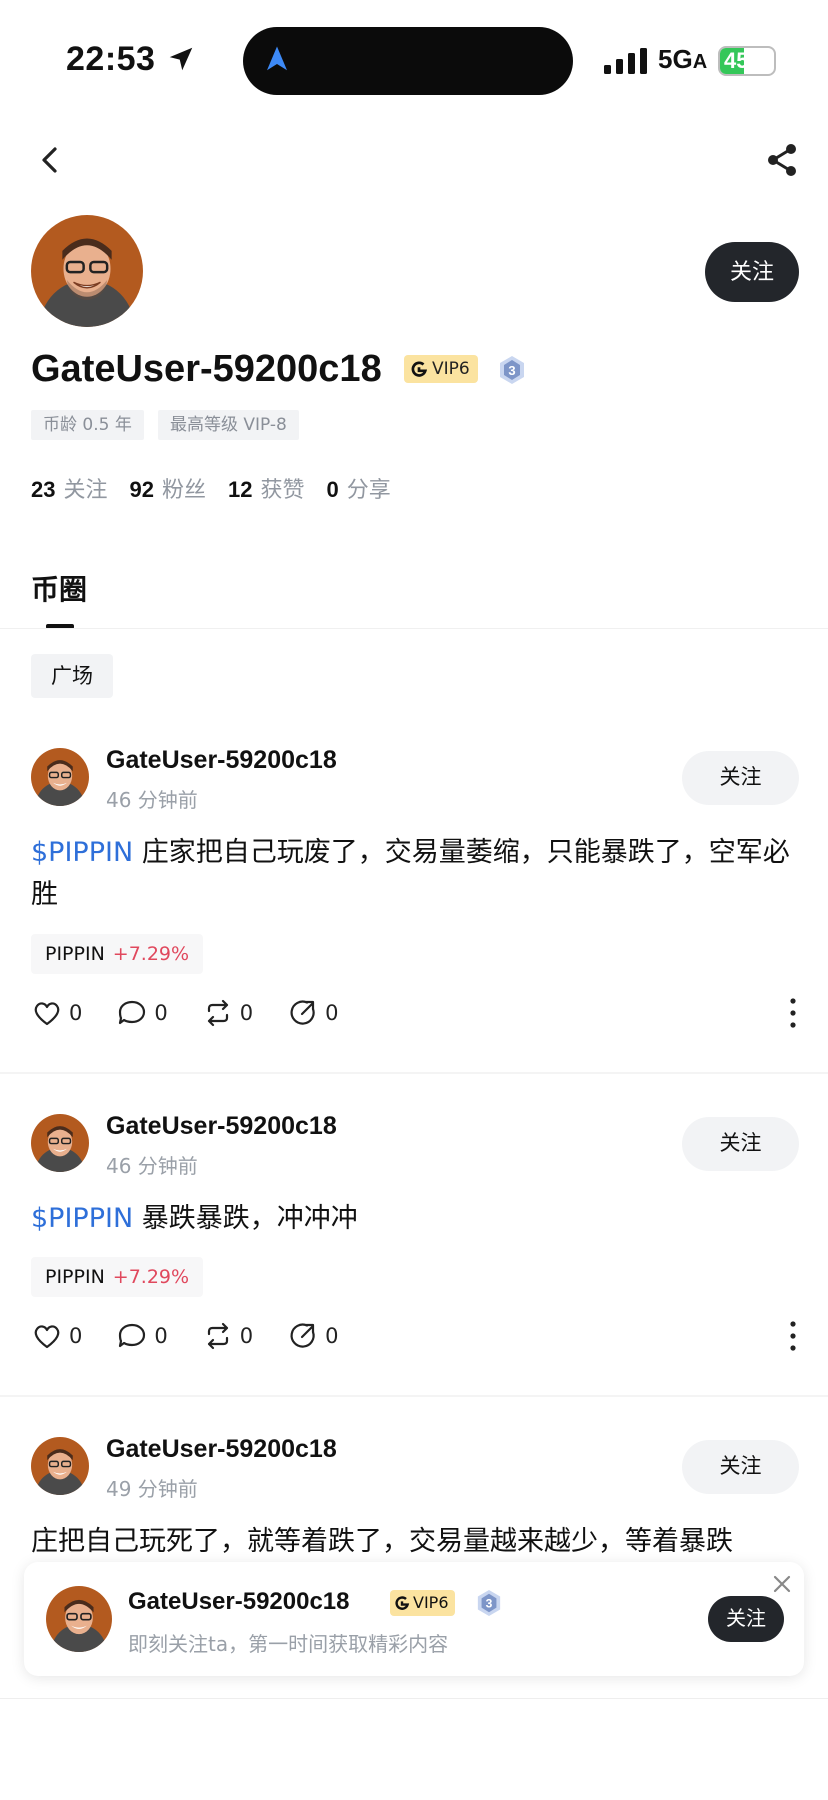 The height and width of the screenshot is (1800, 828). Describe the element at coordinates (736, 60) in the screenshot. I see `battery-level: 45` at that location.